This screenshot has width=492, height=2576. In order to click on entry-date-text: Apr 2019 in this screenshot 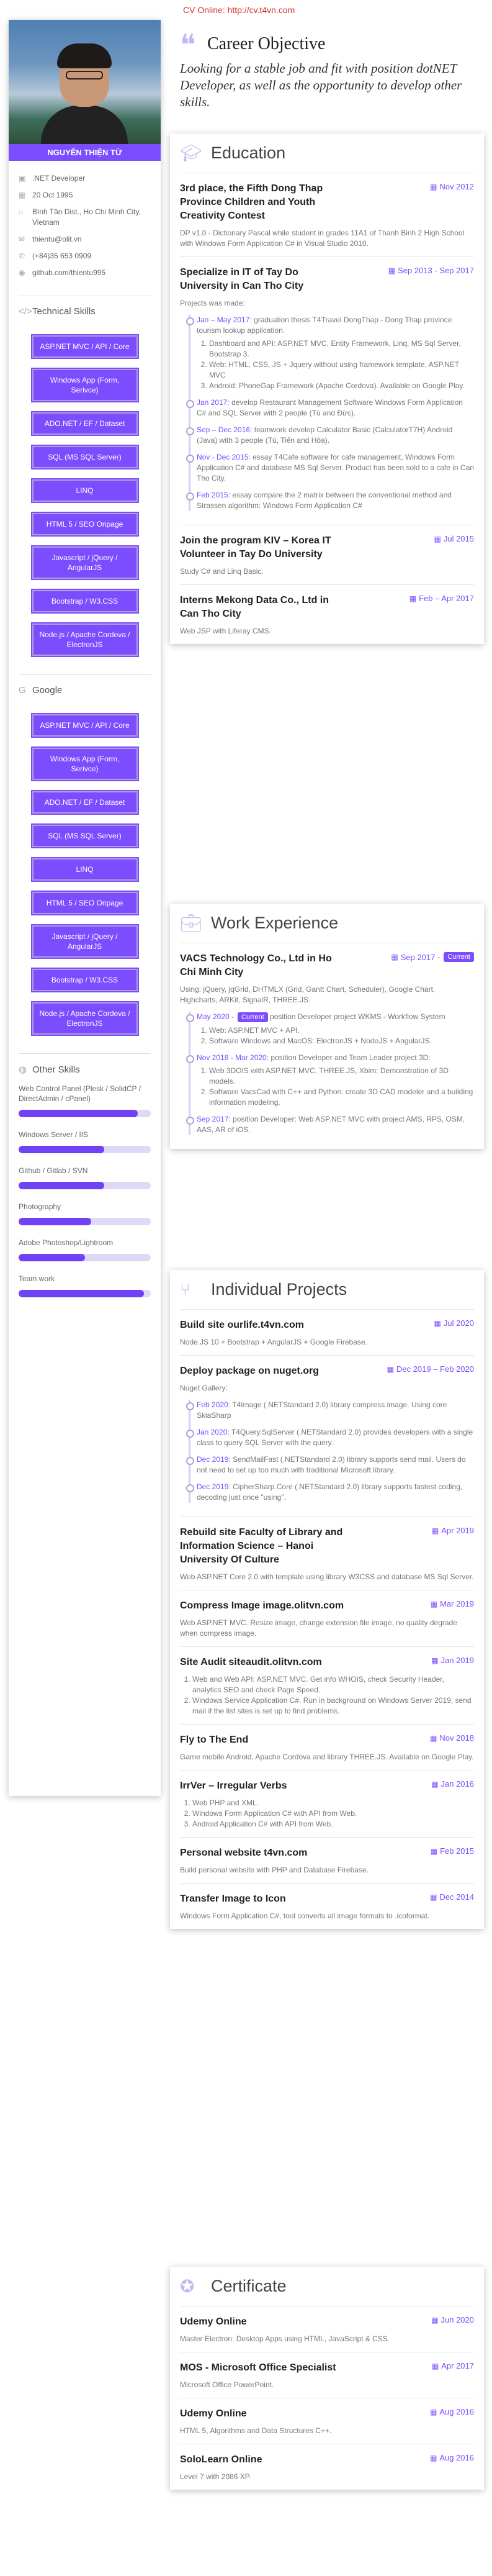, I will do `click(457, 1530)`.